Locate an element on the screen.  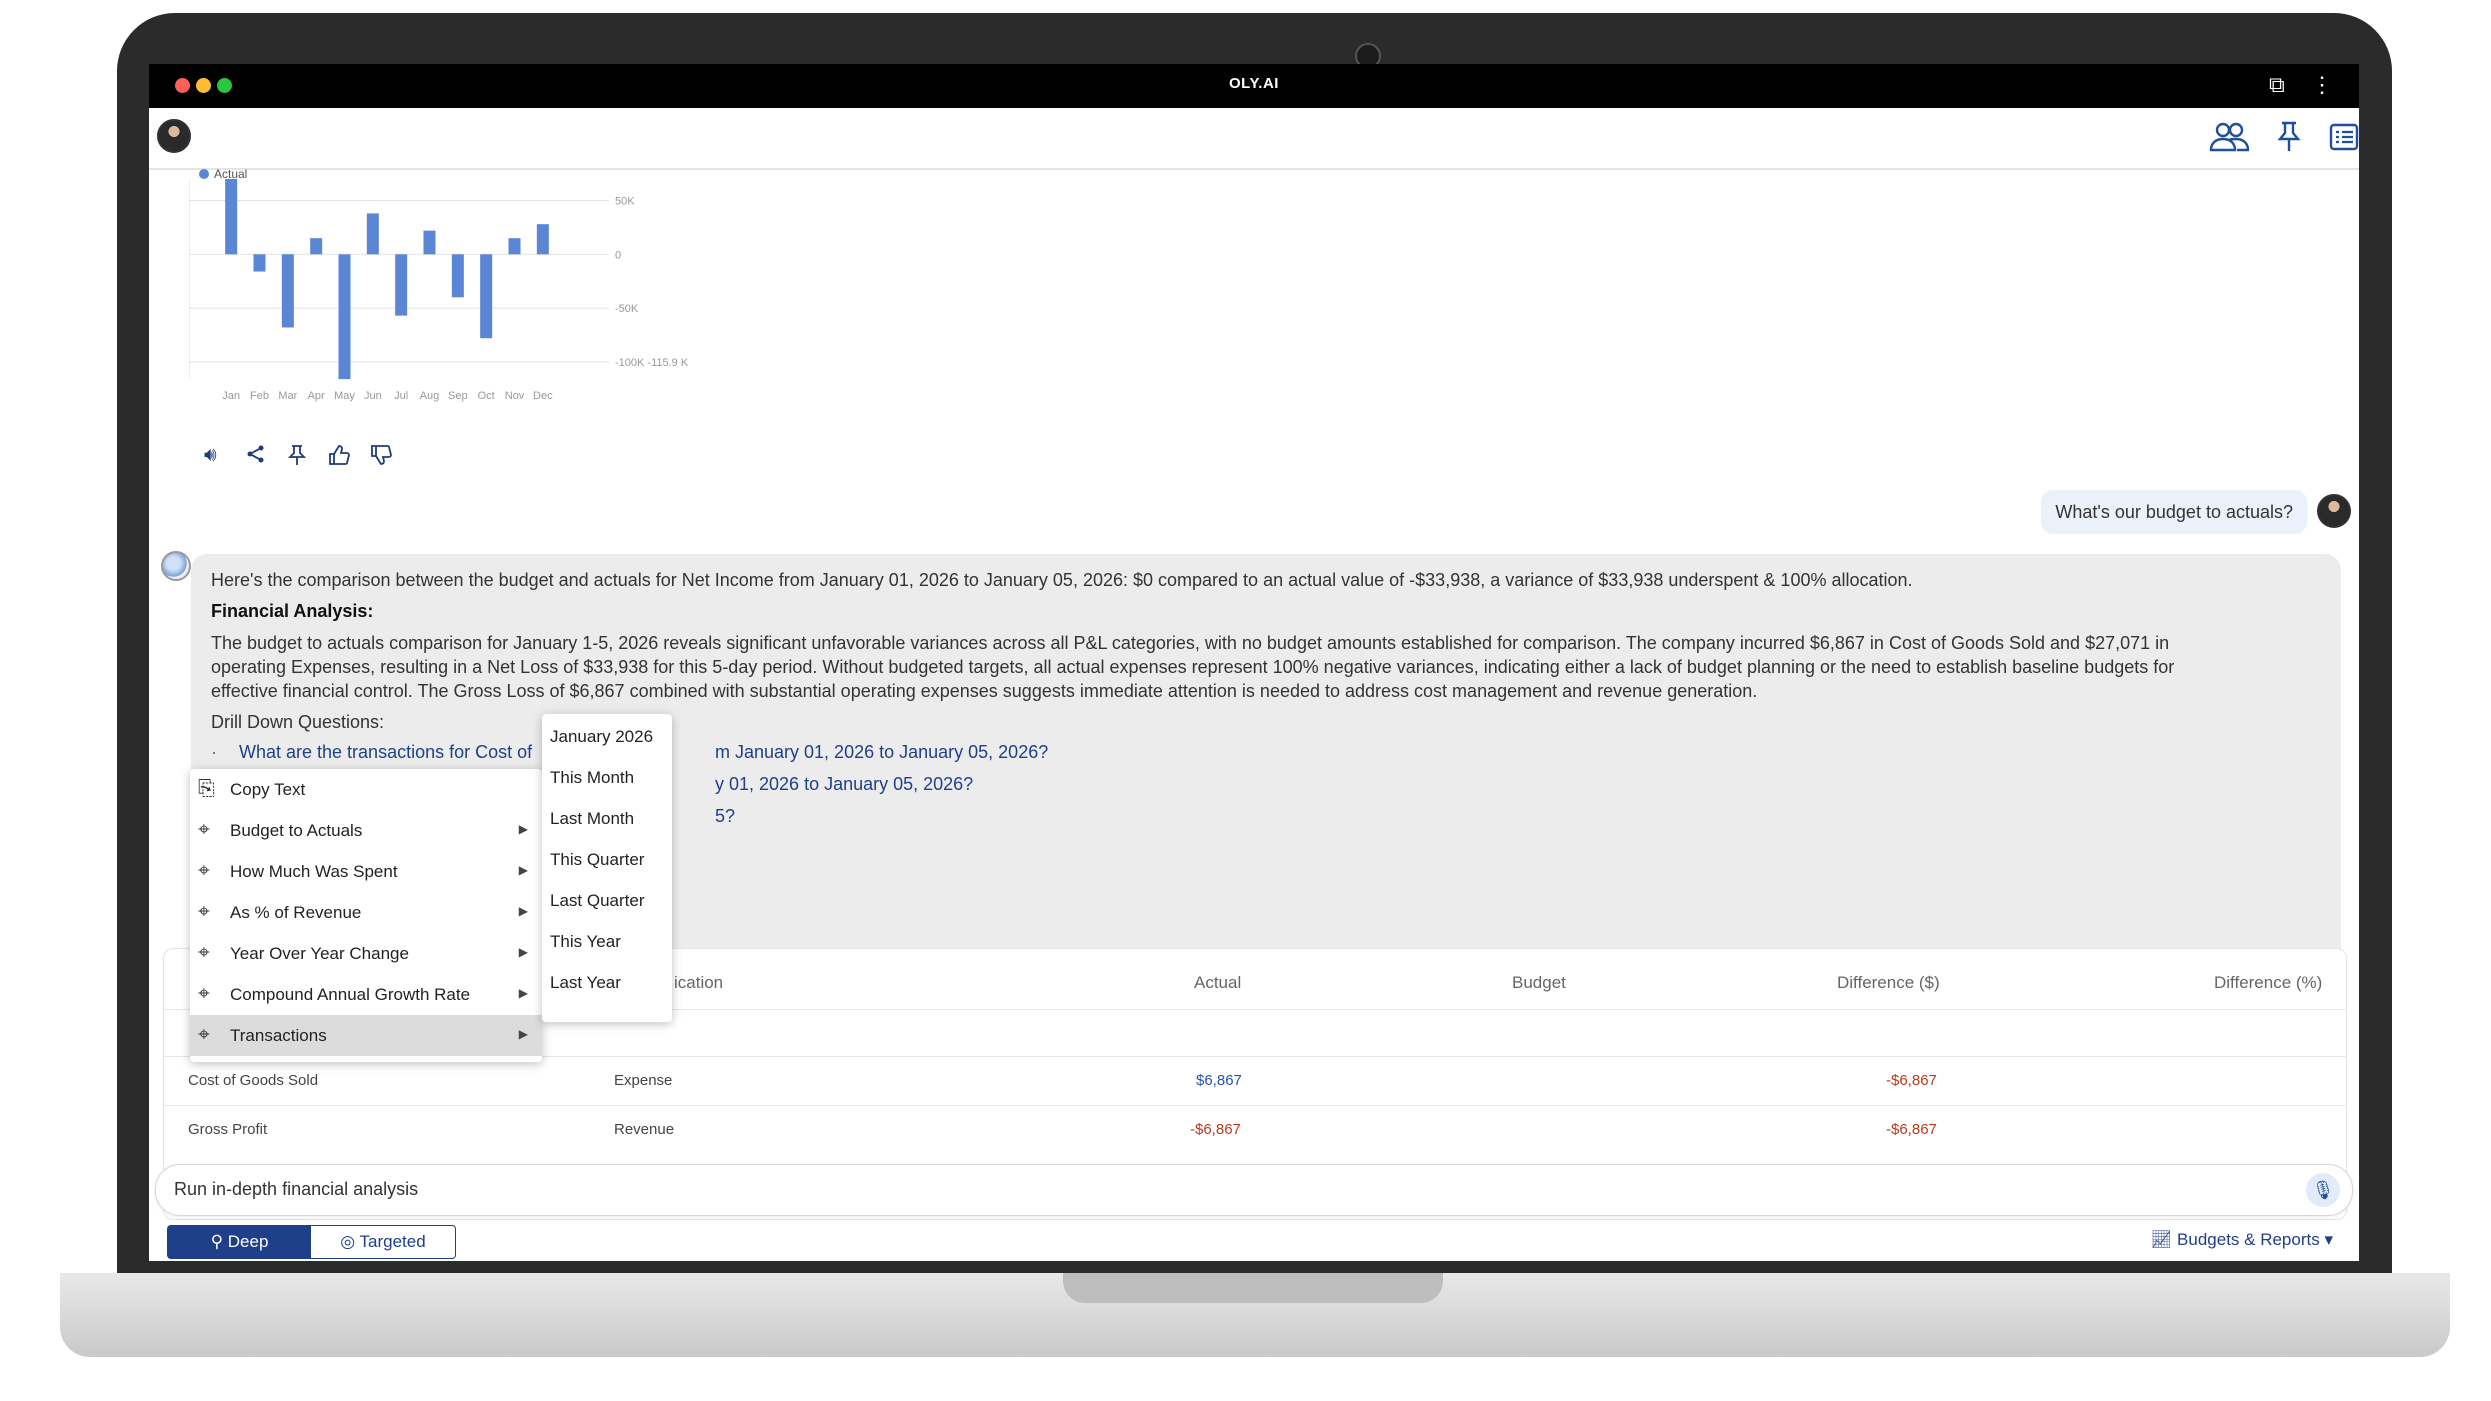
bar-nov is located at coordinates (514, 246).